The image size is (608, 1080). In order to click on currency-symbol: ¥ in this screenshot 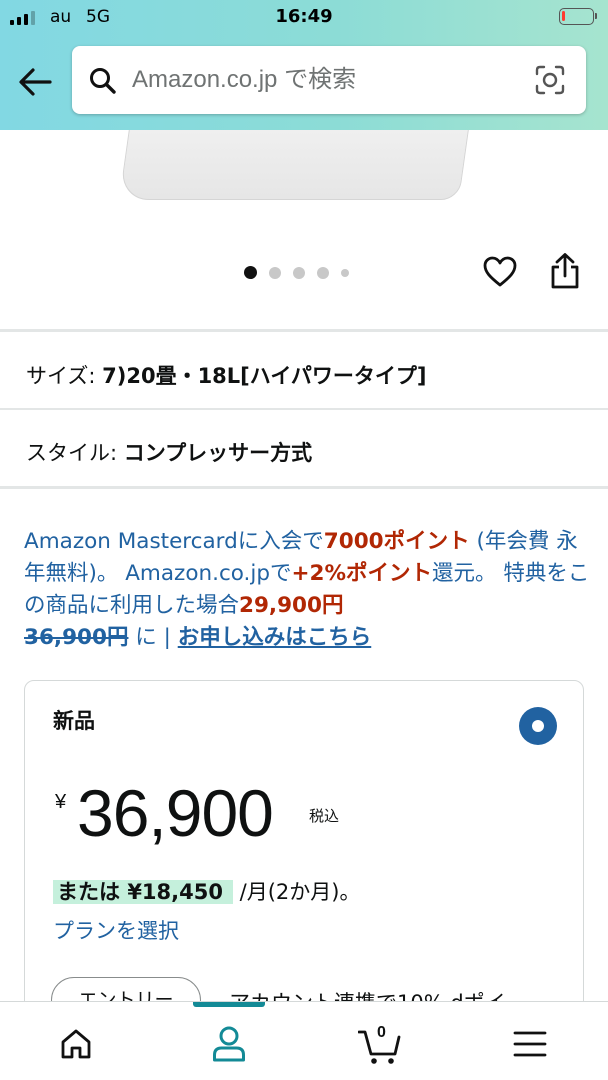, I will do `click(61, 802)`.